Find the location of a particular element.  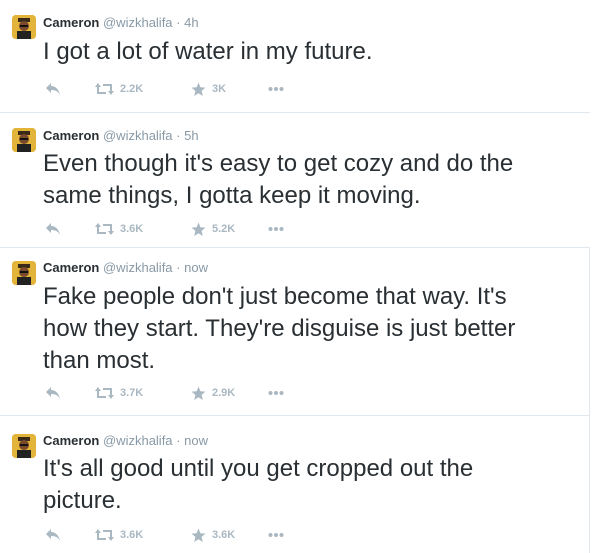

favorite-count: 5.2K is located at coordinates (224, 229).